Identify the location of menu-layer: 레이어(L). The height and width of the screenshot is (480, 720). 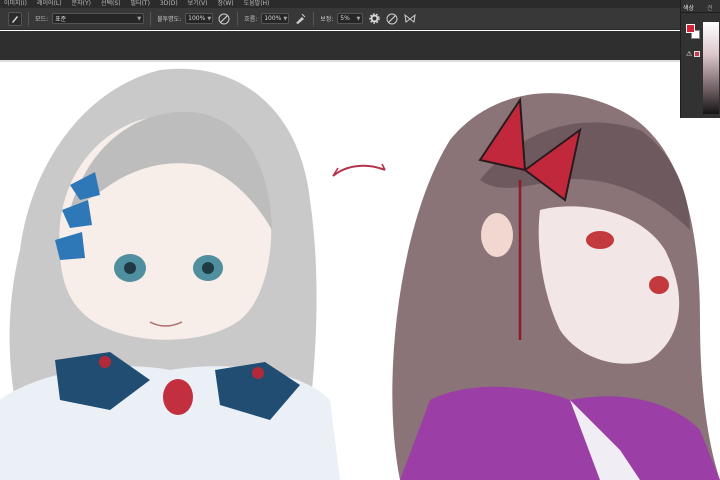
(49, 4).